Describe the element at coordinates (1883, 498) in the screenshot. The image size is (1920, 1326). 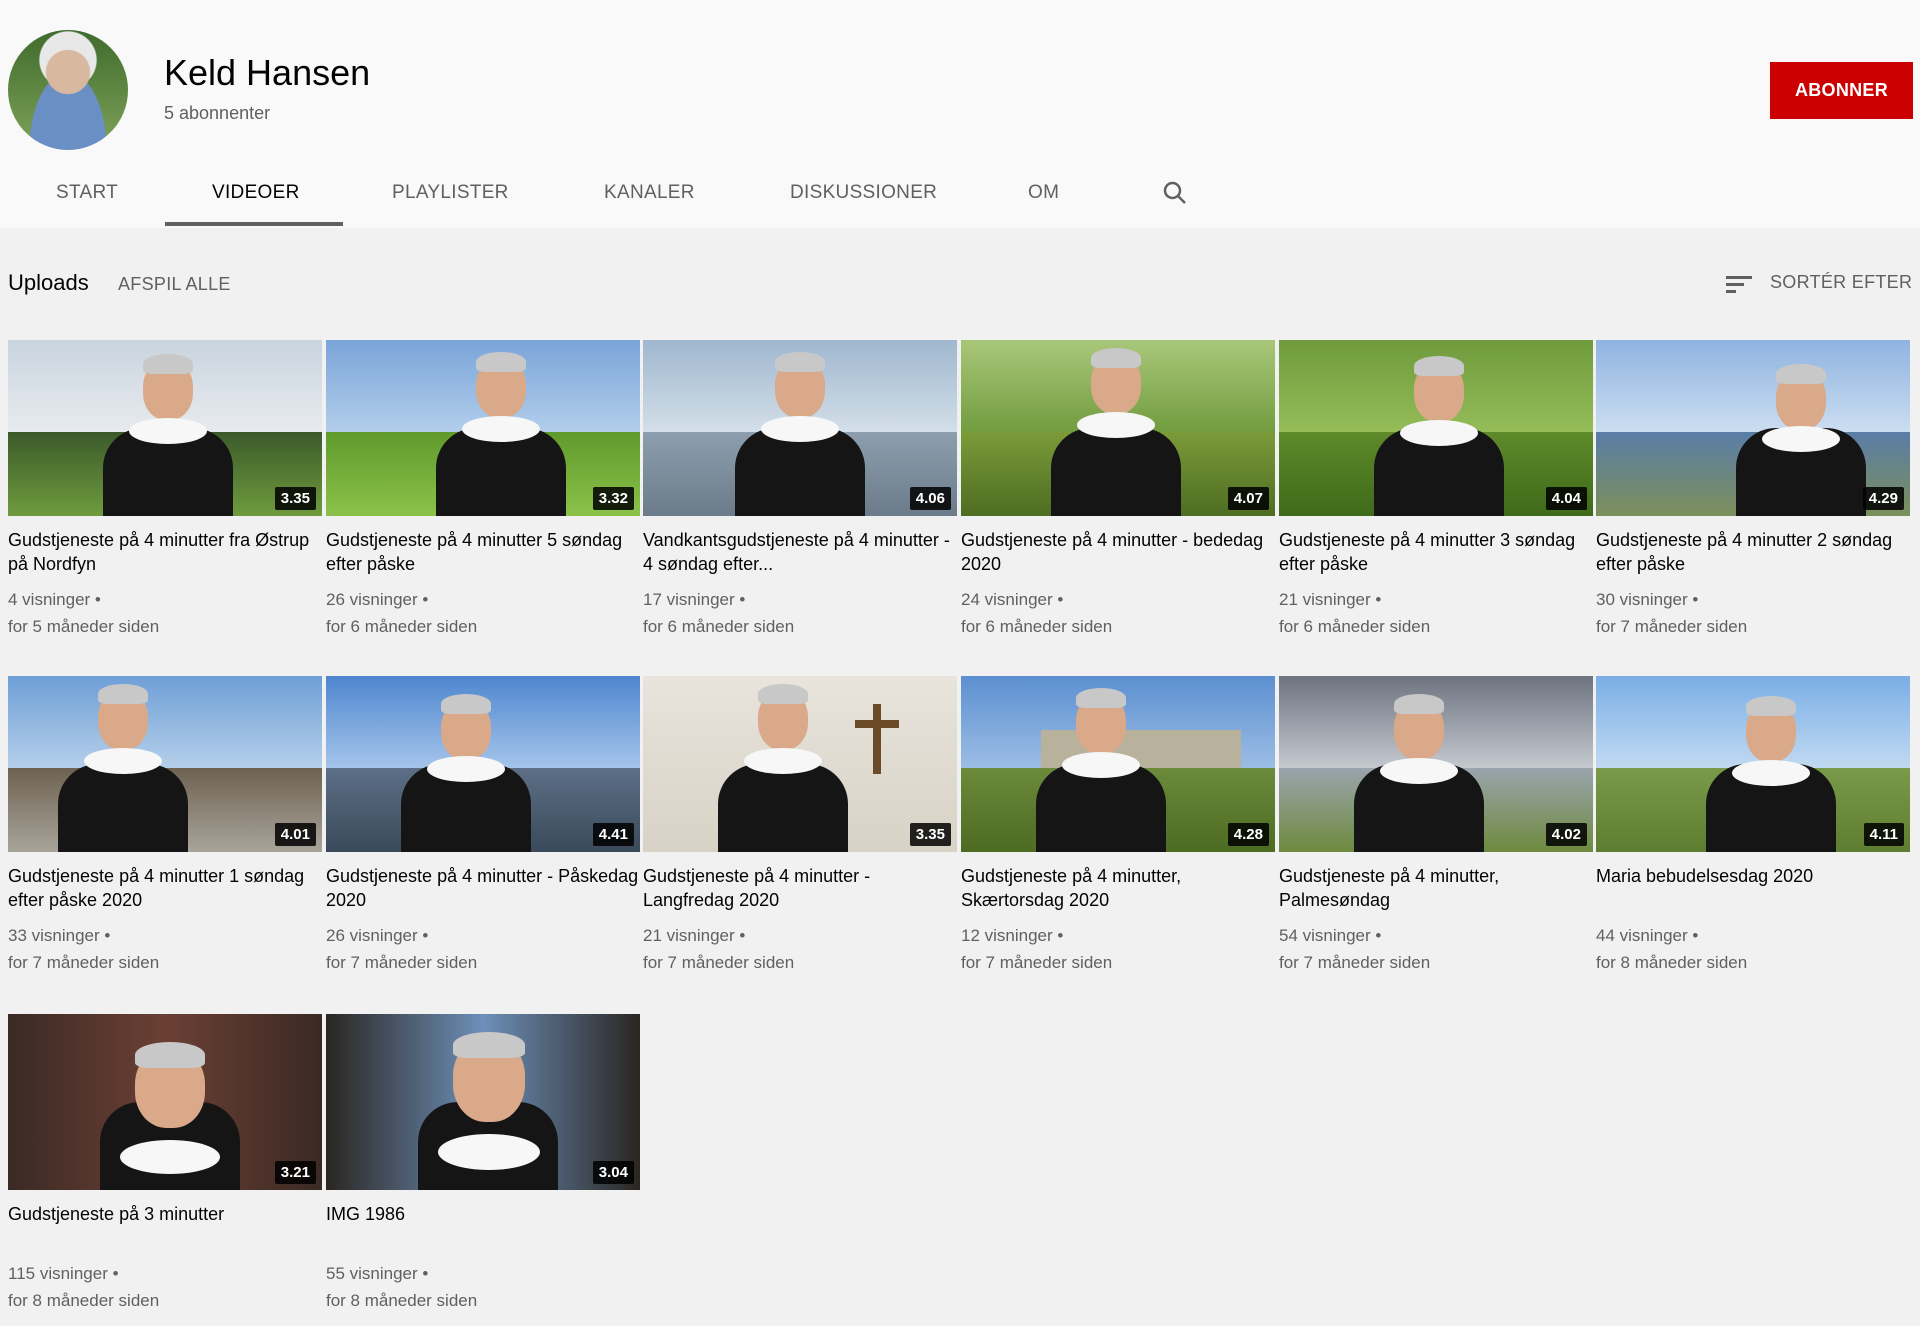
I see `video-duration: 4.29` at that location.